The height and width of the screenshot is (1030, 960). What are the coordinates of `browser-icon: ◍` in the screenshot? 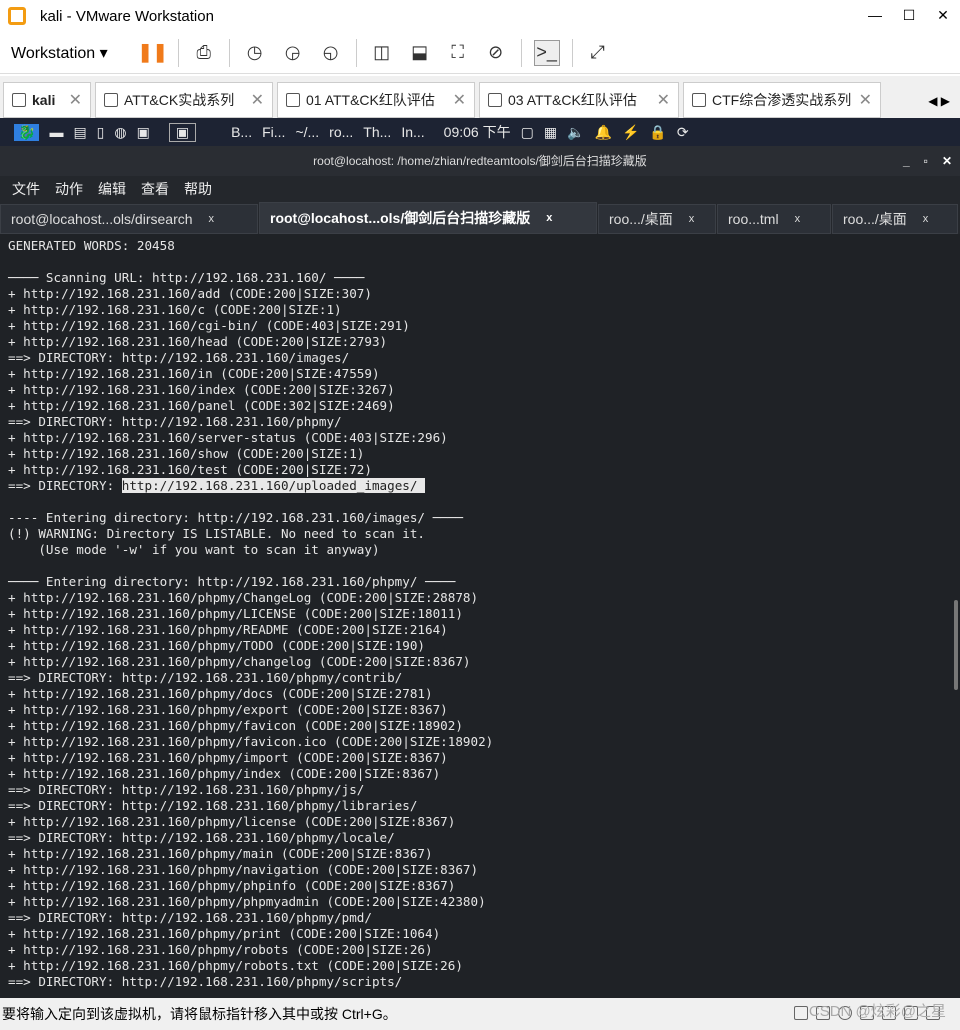 It's located at (120, 132).